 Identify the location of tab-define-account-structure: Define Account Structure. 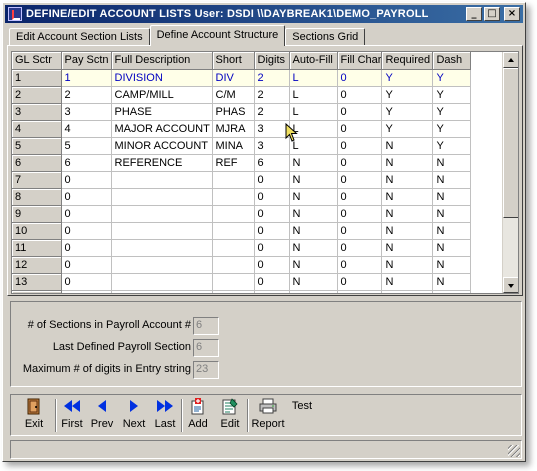
(217, 35).